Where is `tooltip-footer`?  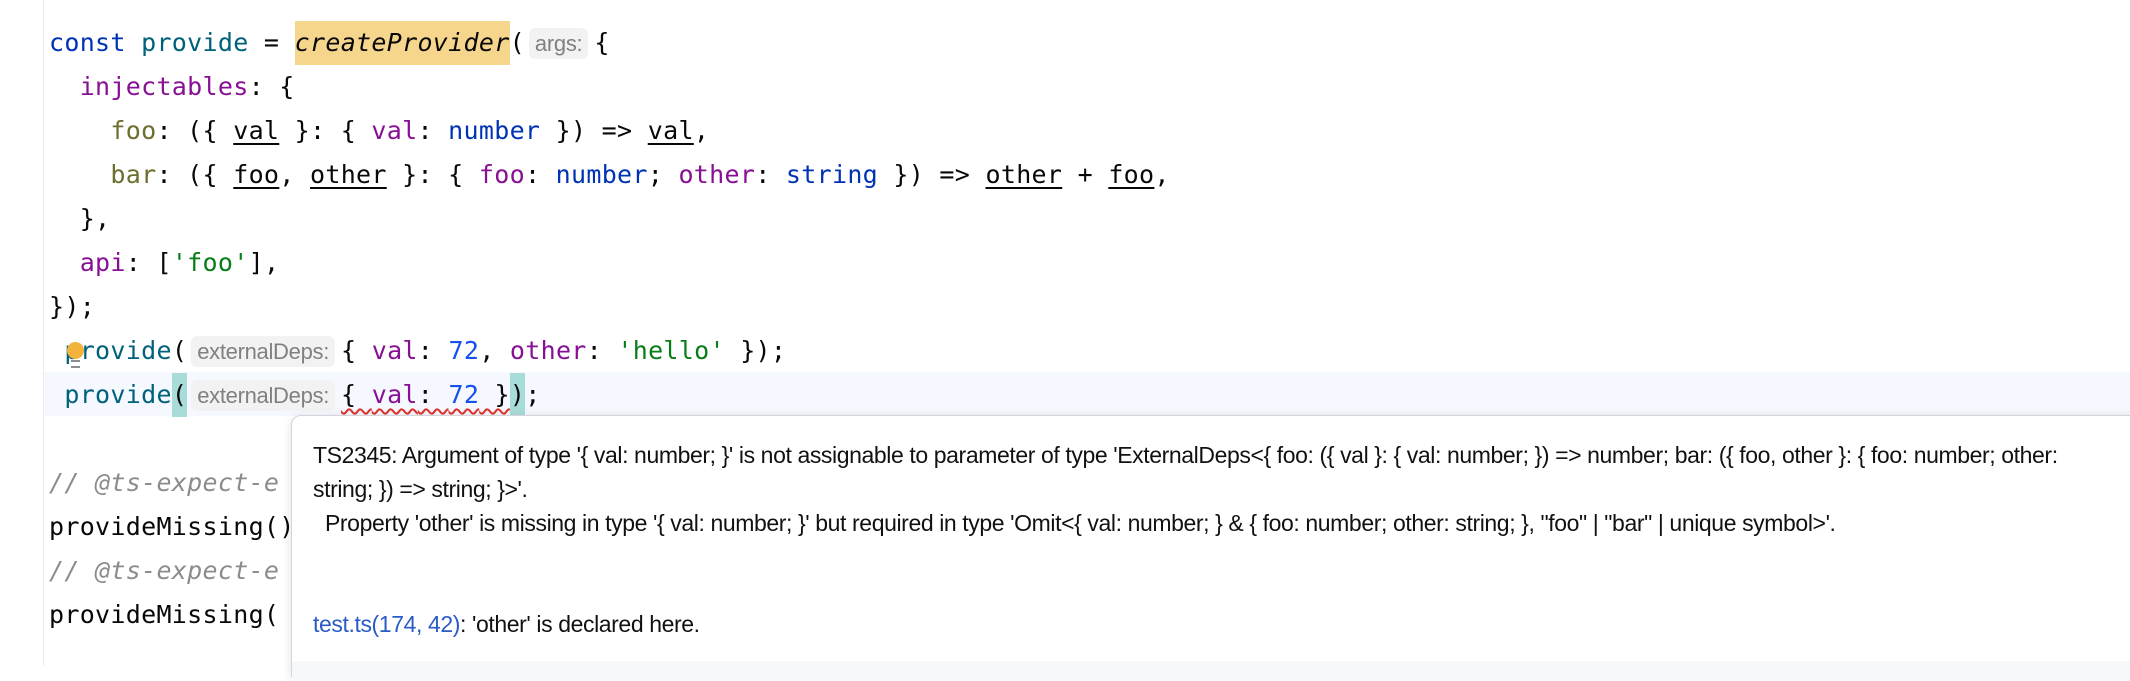 tooltip-footer is located at coordinates (1211, 671).